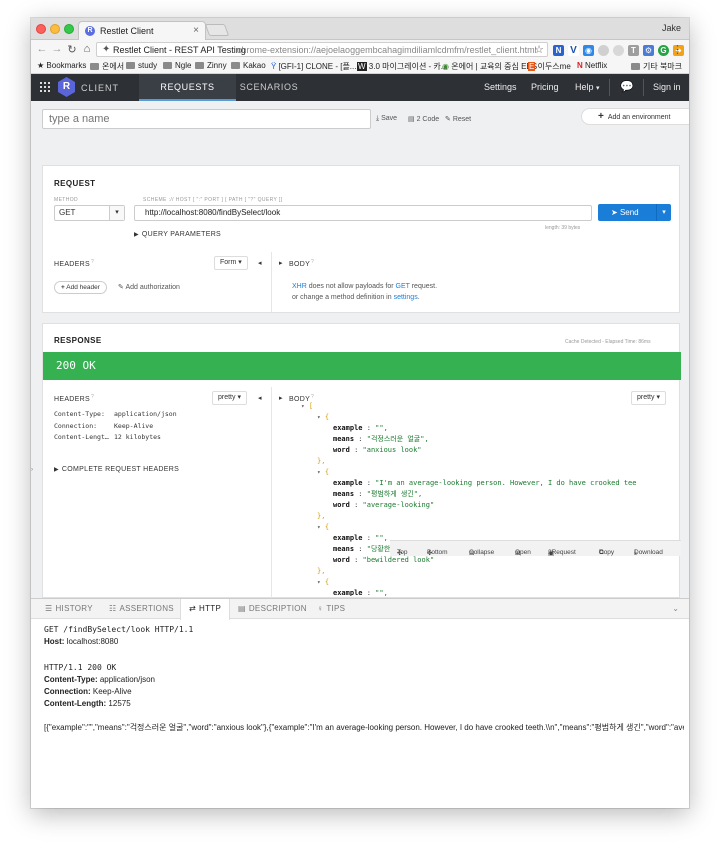 This screenshot has height=852, width=720. Describe the element at coordinates (231, 263) in the screenshot. I see `headers-form-dropdown: Form ▾` at that location.